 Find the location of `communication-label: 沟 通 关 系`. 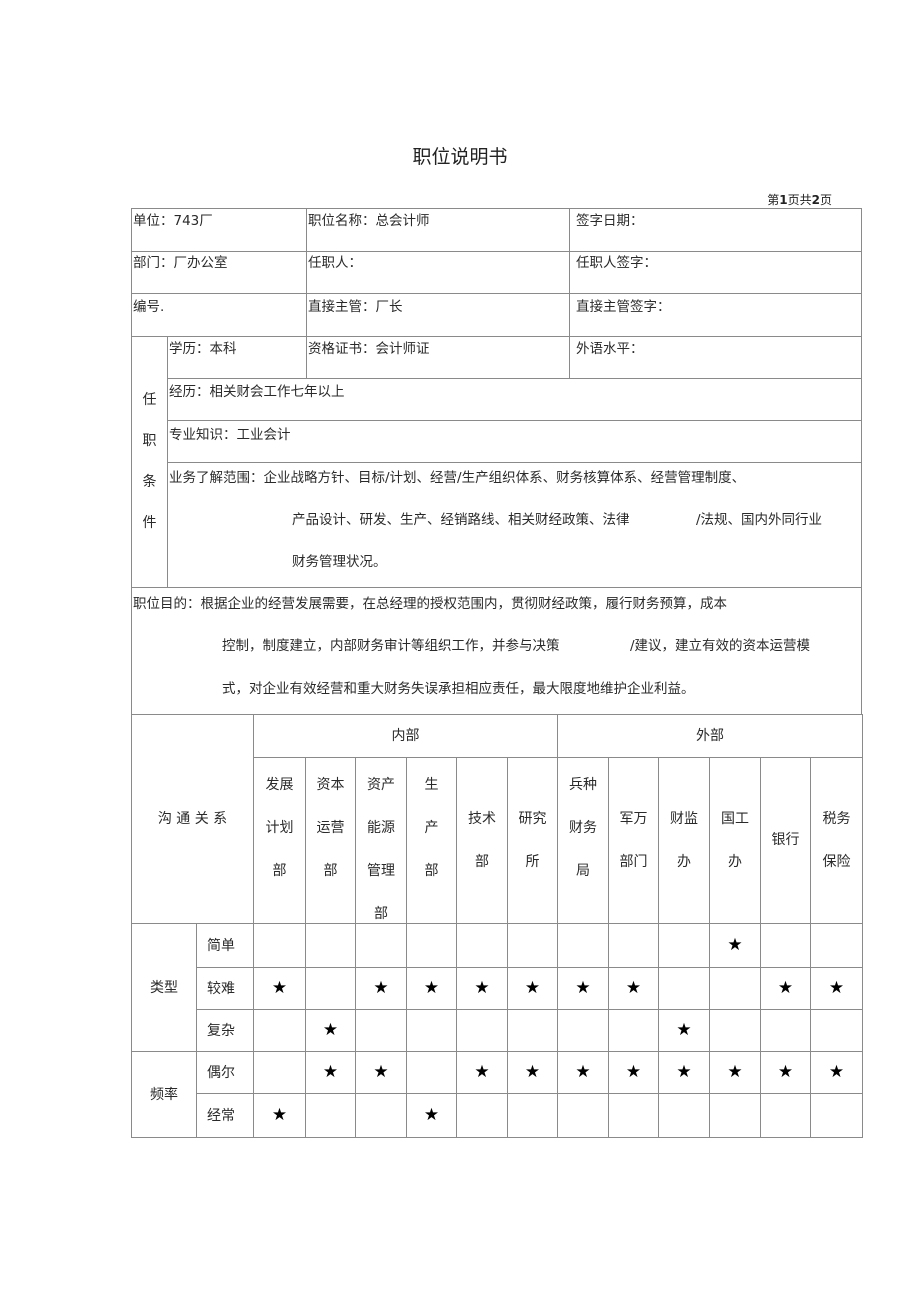

communication-label: 沟 通 关 系 is located at coordinates (192, 819).